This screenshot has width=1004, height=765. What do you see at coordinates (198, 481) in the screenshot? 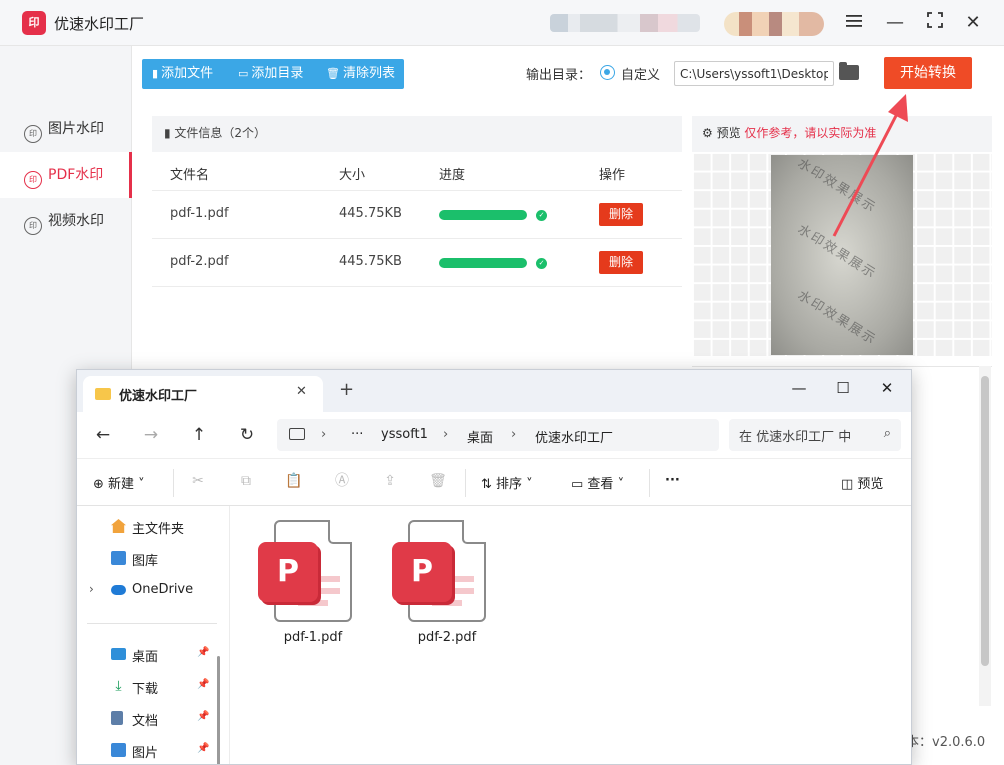
I see `cut-icon: ✂` at bounding box center [198, 481].